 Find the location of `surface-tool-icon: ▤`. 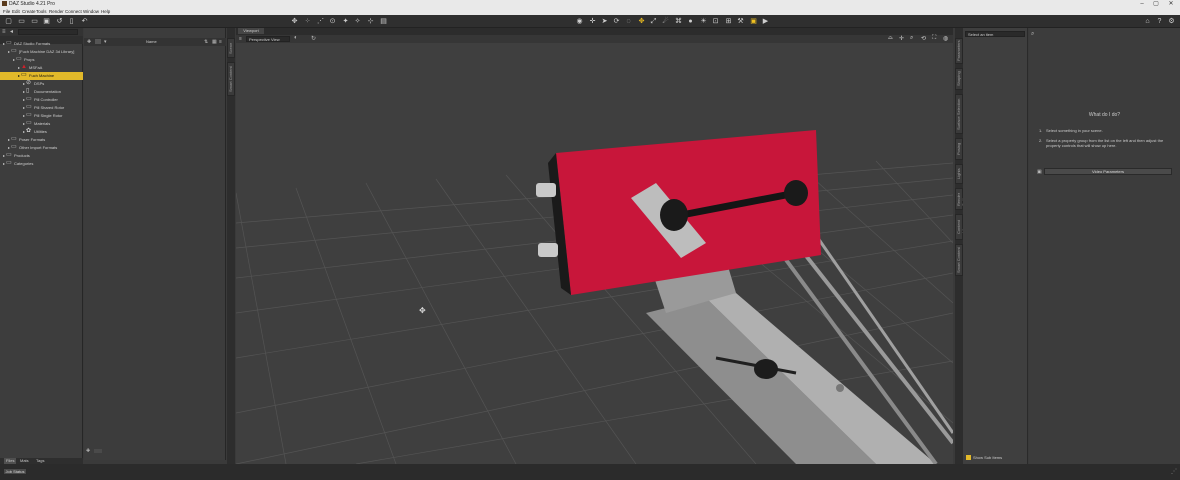

surface-tool-icon: ▤ is located at coordinates (383, 21).